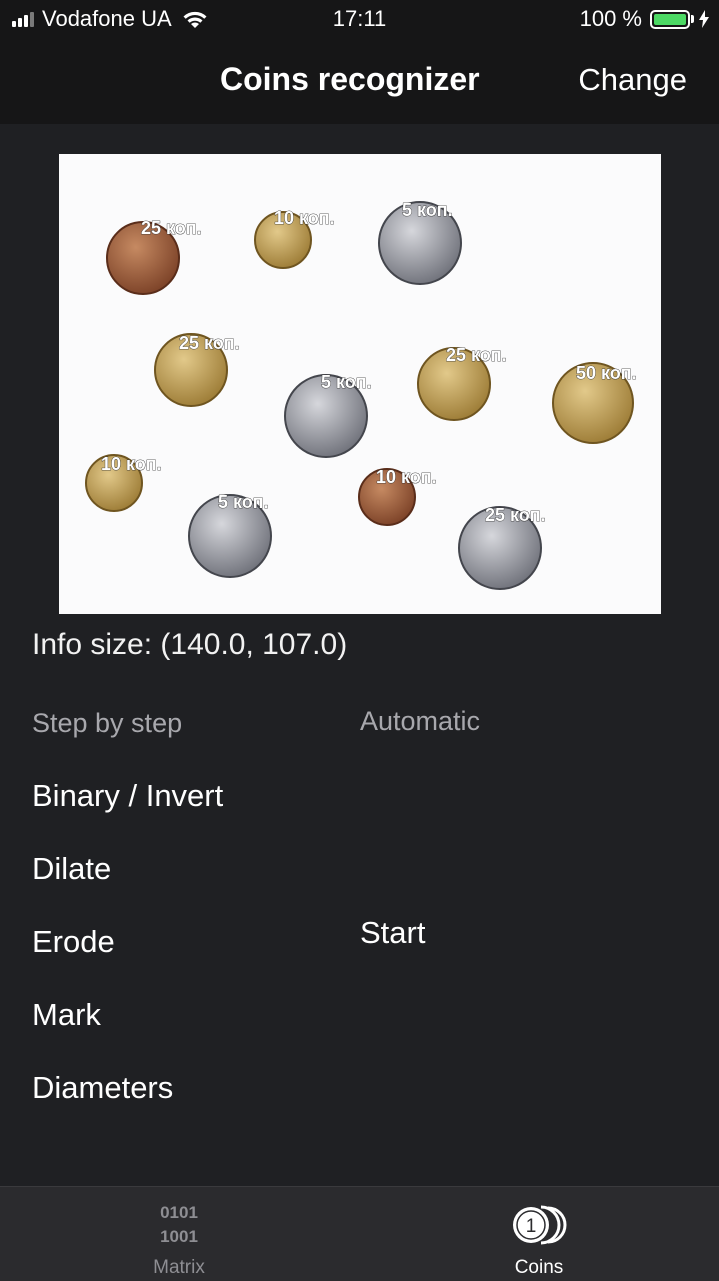 Image resolution: width=719 pixels, height=1281 pixels. What do you see at coordinates (190, 644) in the screenshot?
I see `info-text: Info size: (140.0, 107.0)` at bounding box center [190, 644].